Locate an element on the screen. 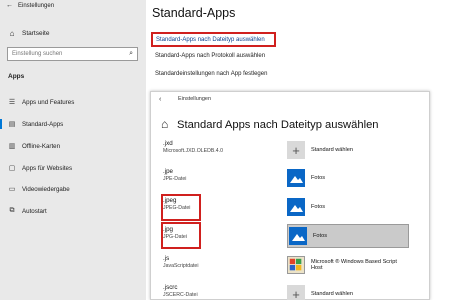 This screenshot has width=450, height=300. sidebar-item-label: Autostart is located at coordinates (34, 211).